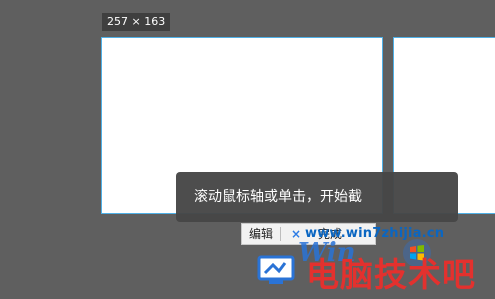 This screenshot has height=299, width=495. I want to click on edit-button: 编辑, so click(261, 234).